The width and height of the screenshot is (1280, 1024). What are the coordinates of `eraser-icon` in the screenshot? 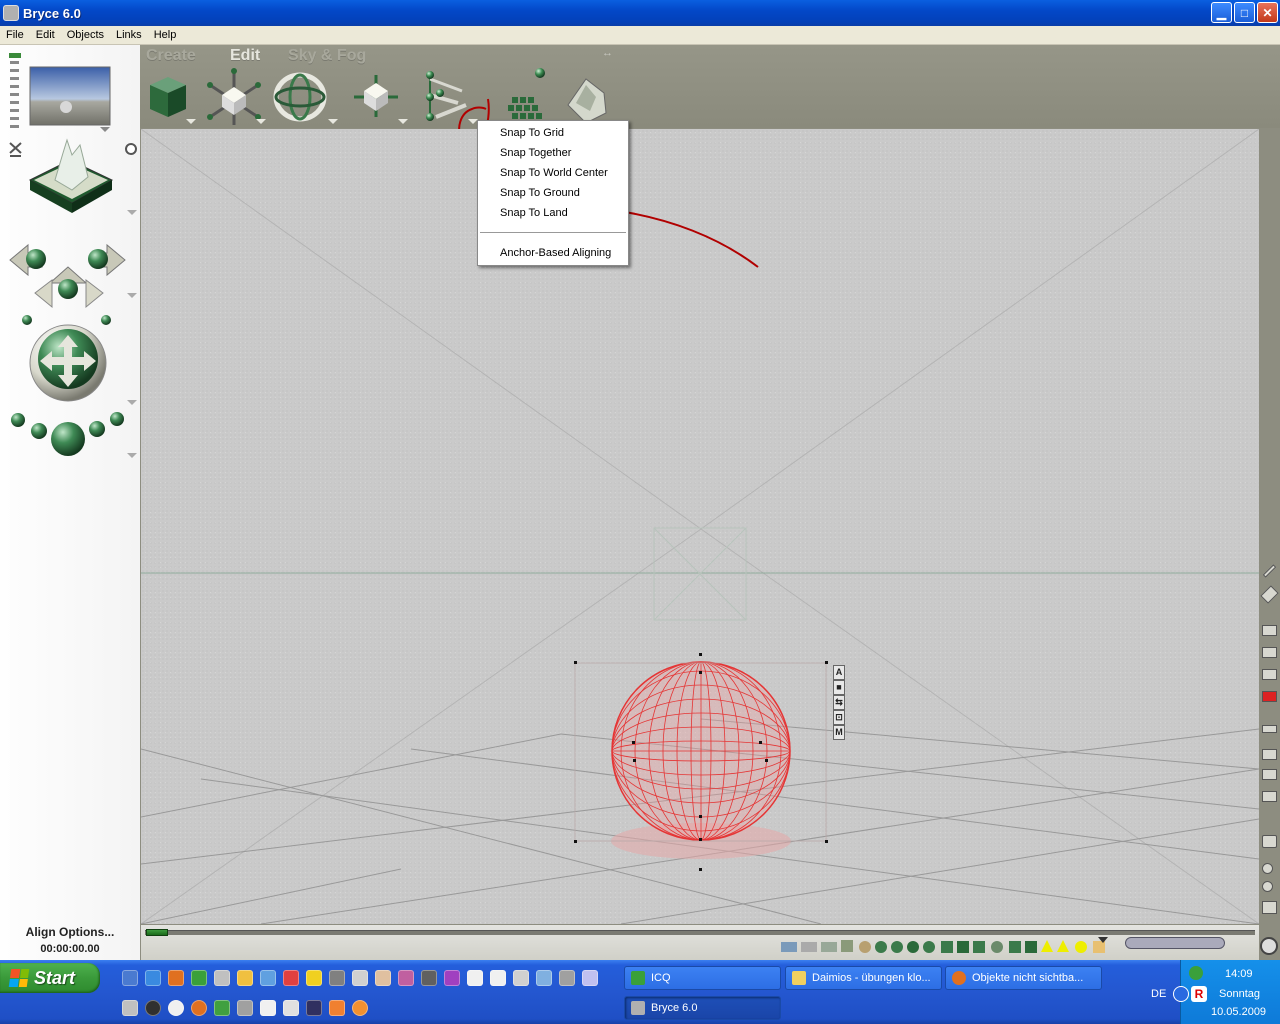 It's located at (1269, 594).